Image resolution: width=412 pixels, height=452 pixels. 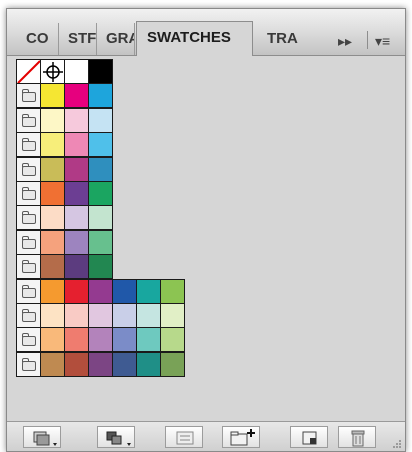 What do you see at coordinates (396, 443) in the screenshot?
I see `resize-grip-icon` at bounding box center [396, 443].